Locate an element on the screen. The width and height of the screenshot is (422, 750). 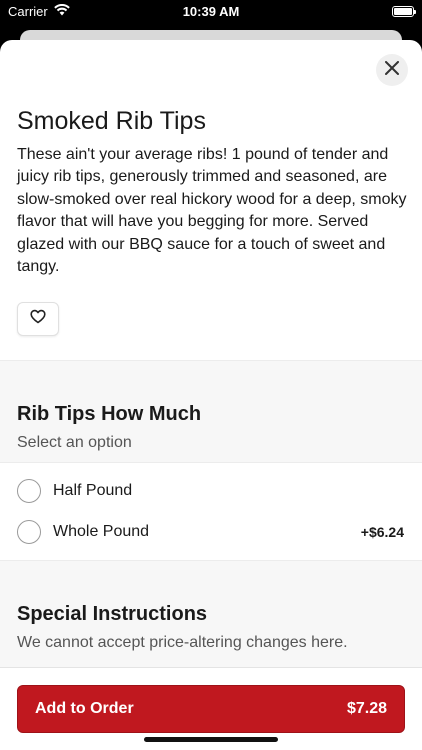
option-half-pound: Half Pound is located at coordinates (211, 491).